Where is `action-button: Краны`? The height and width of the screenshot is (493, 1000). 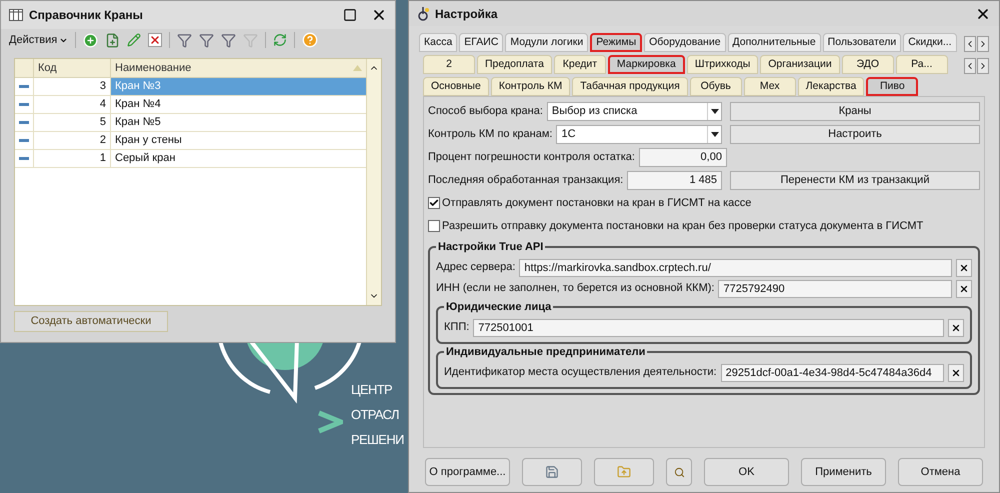 action-button: Краны is located at coordinates (855, 111).